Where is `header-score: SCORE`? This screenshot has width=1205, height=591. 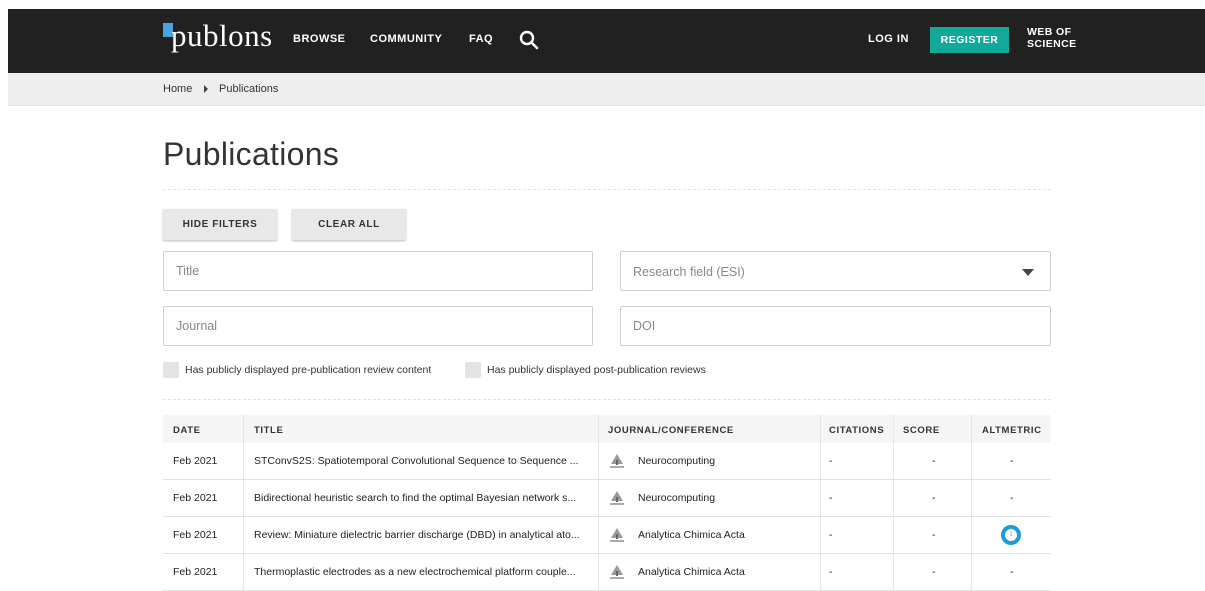
header-score: SCORE is located at coordinates (921, 430).